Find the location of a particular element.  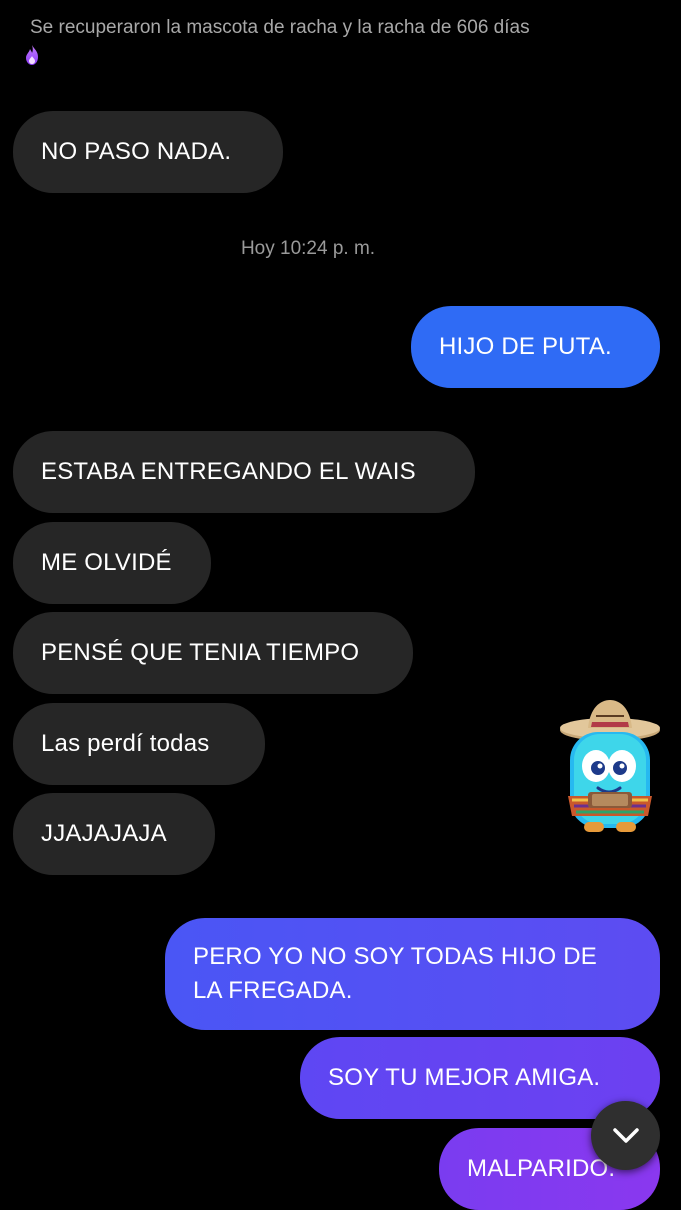

message-text: MALPARIDO. is located at coordinates (541, 1168).